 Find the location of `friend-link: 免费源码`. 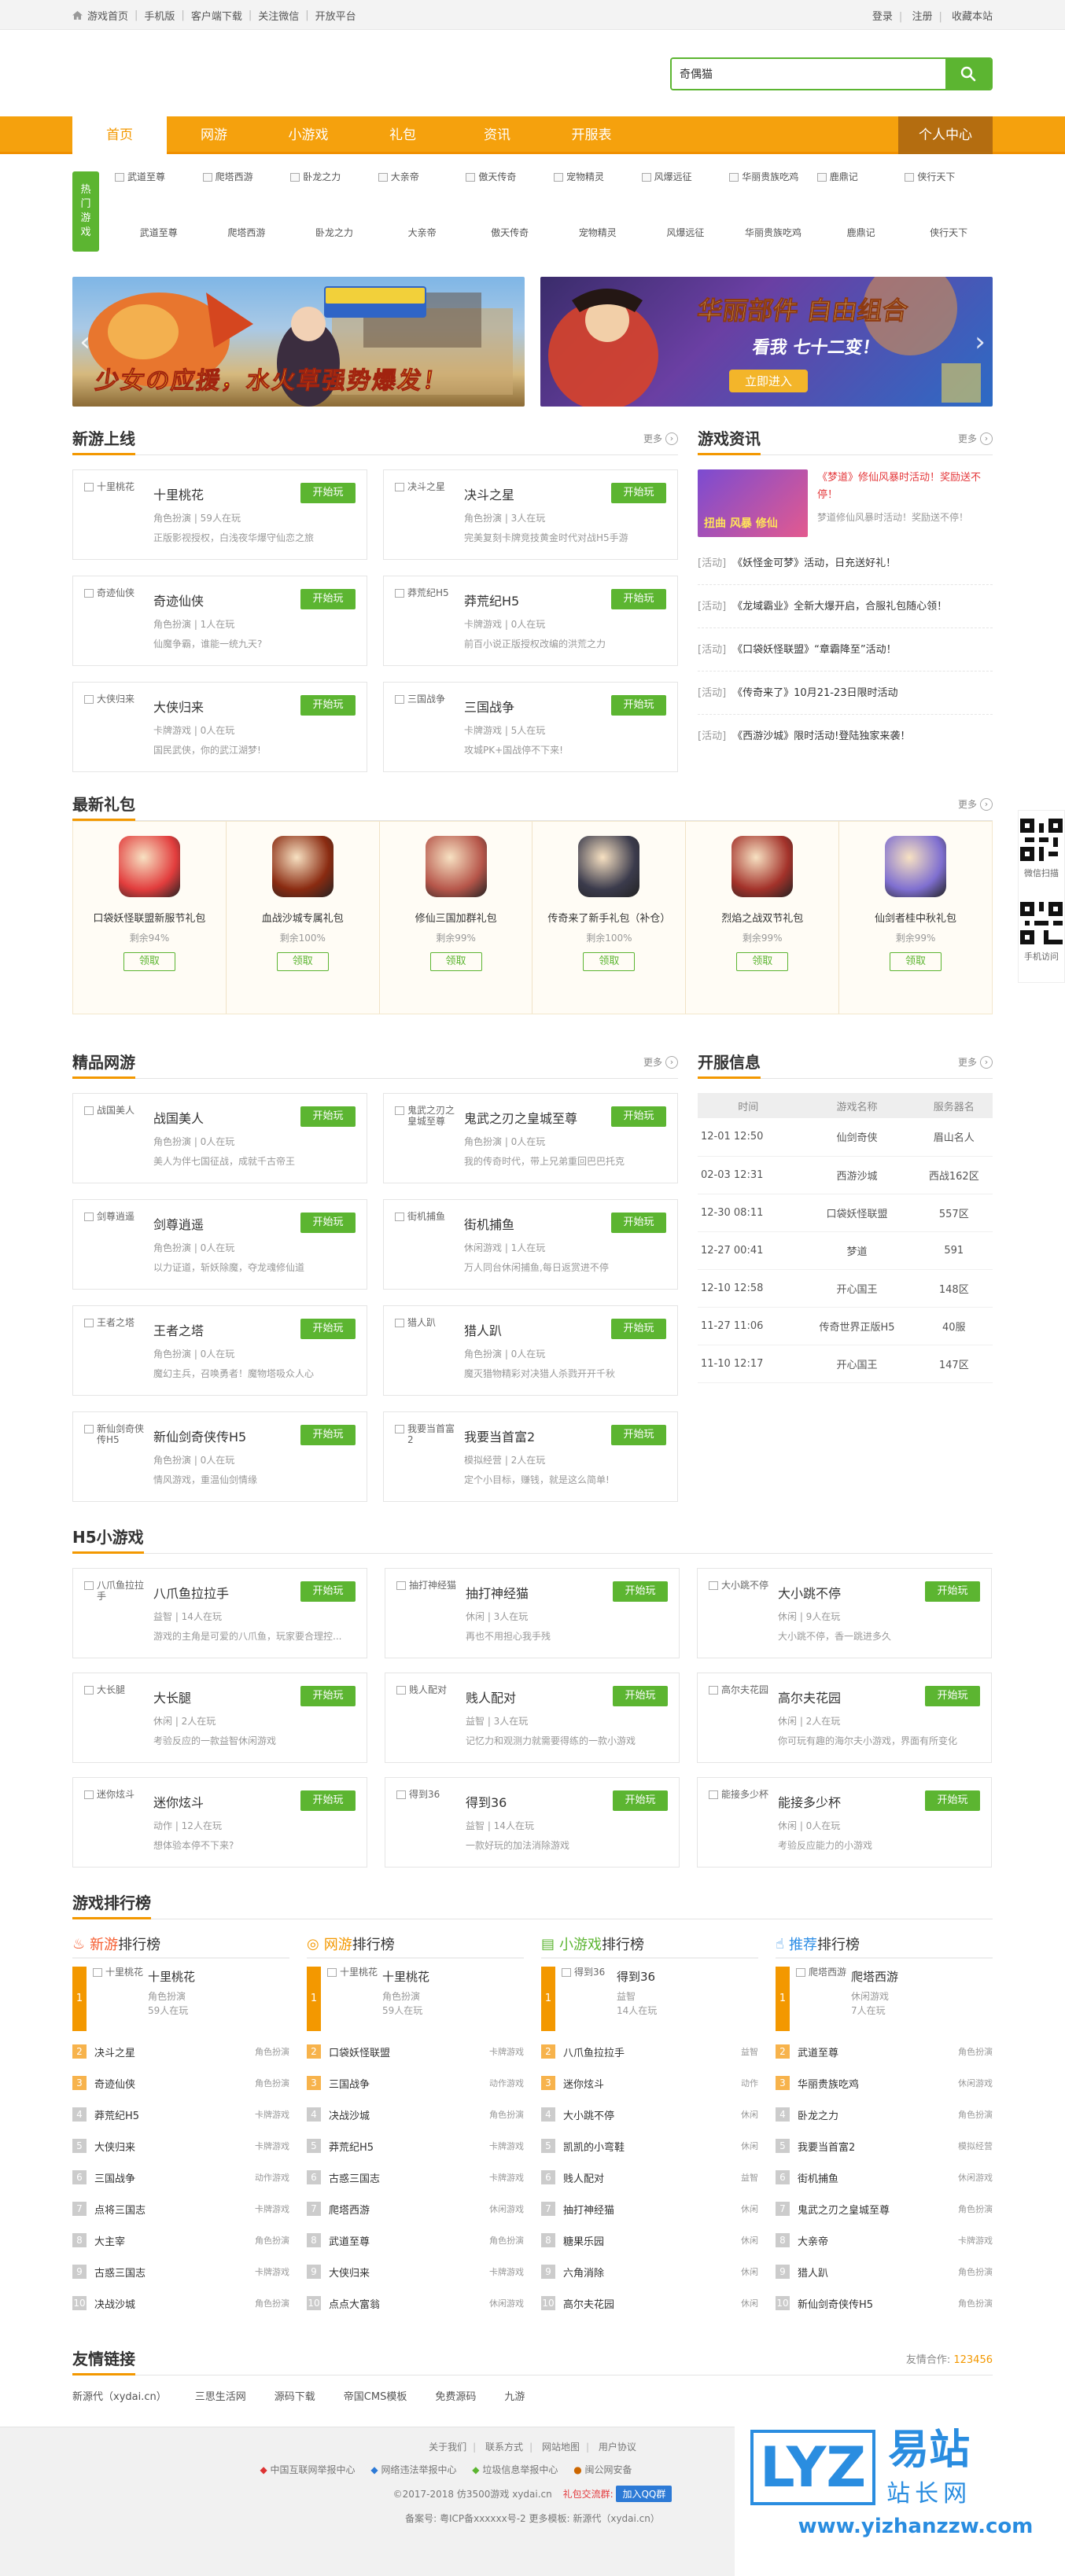

friend-link: 免费源码 is located at coordinates (455, 2395).